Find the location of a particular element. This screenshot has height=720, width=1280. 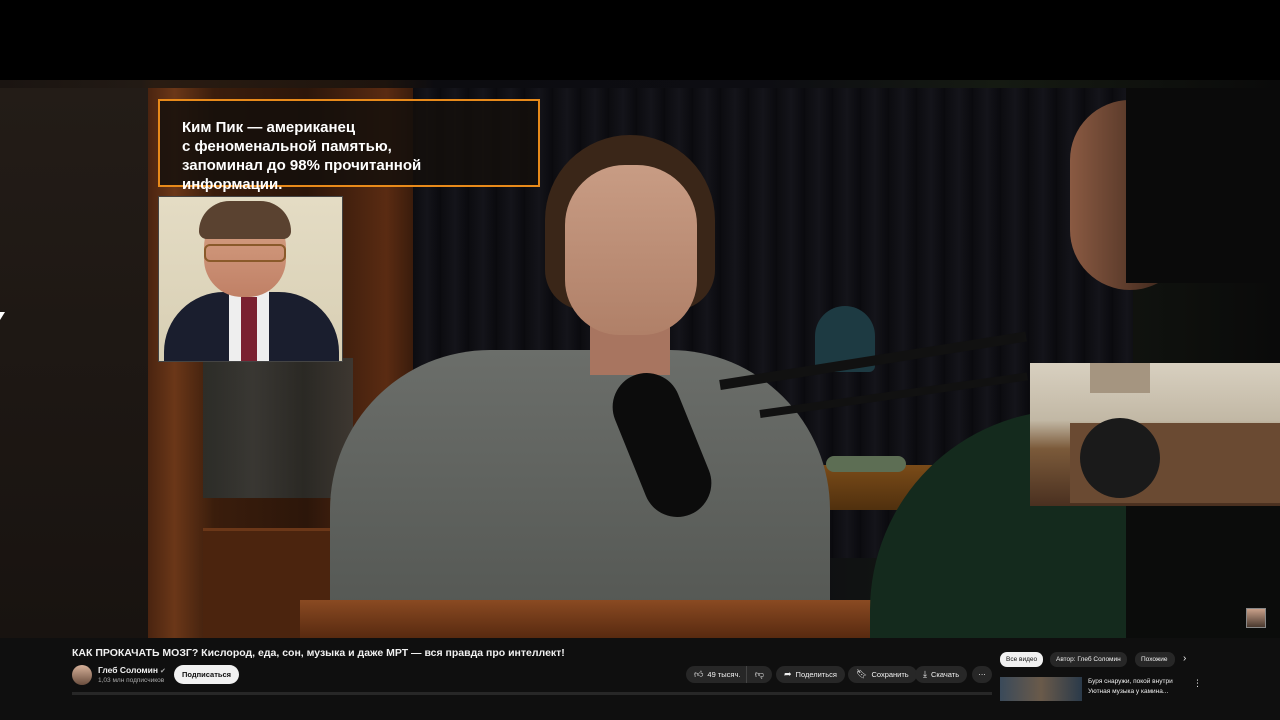

share-button: ➦ Поделиться is located at coordinates (810, 674).